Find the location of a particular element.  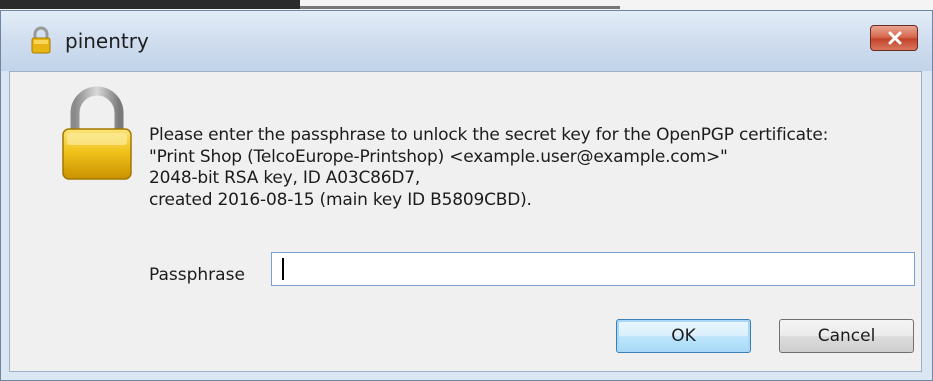

background-underline is located at coordinates (460, 7).